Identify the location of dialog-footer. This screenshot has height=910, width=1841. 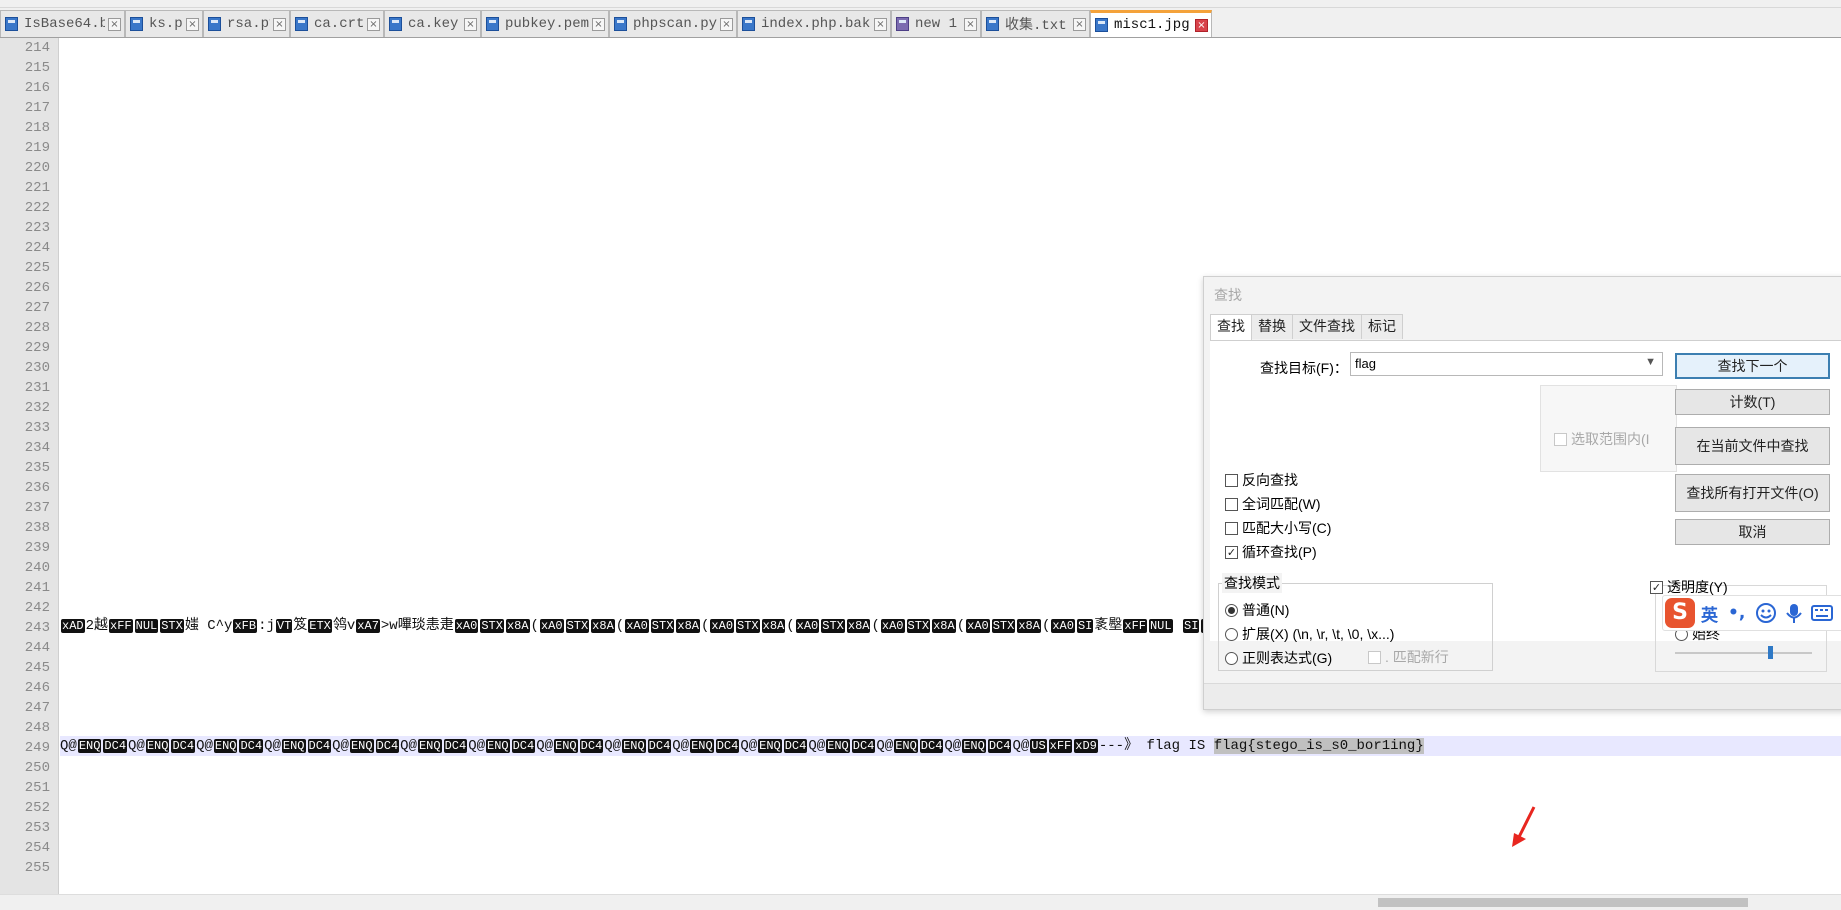
(1522, 696).